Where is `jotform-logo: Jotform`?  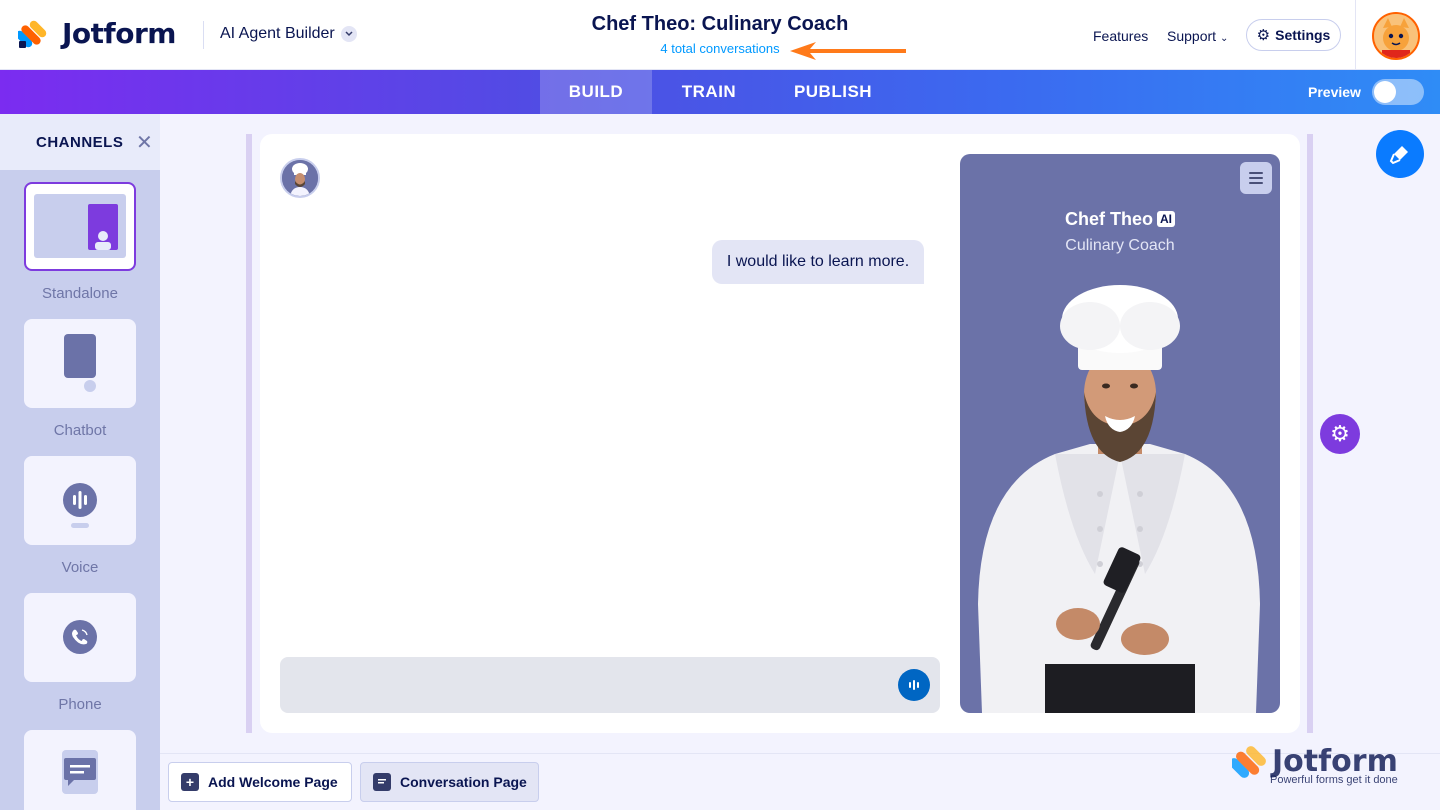 jotform-logo: Jotform is located at coordinates (97, 33).